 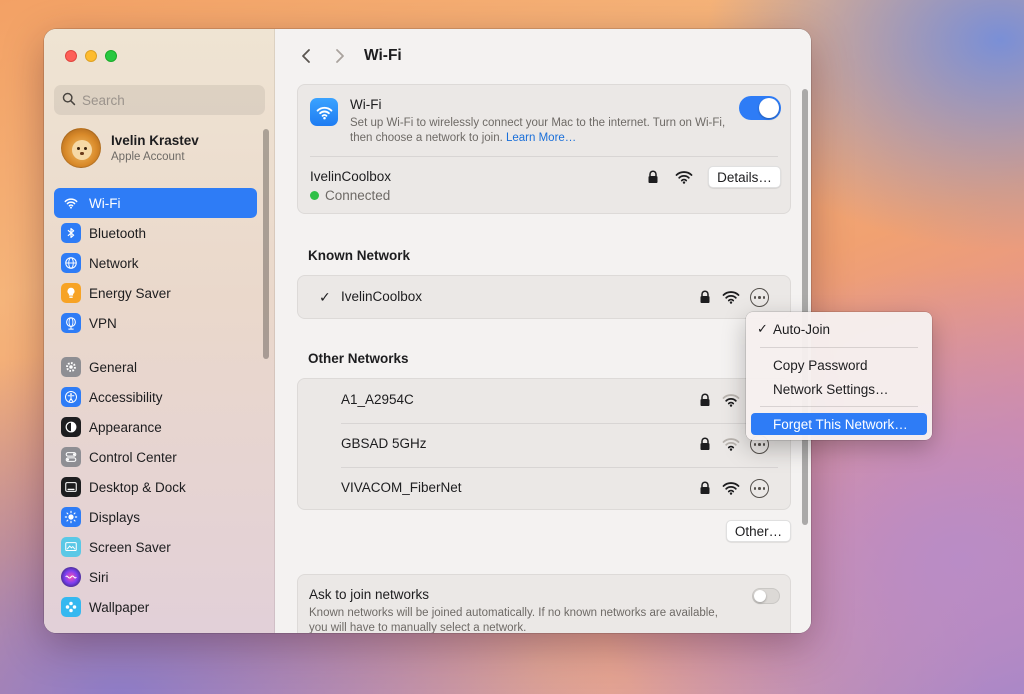 I want to click on search-icon, so click(x=69, y=100).